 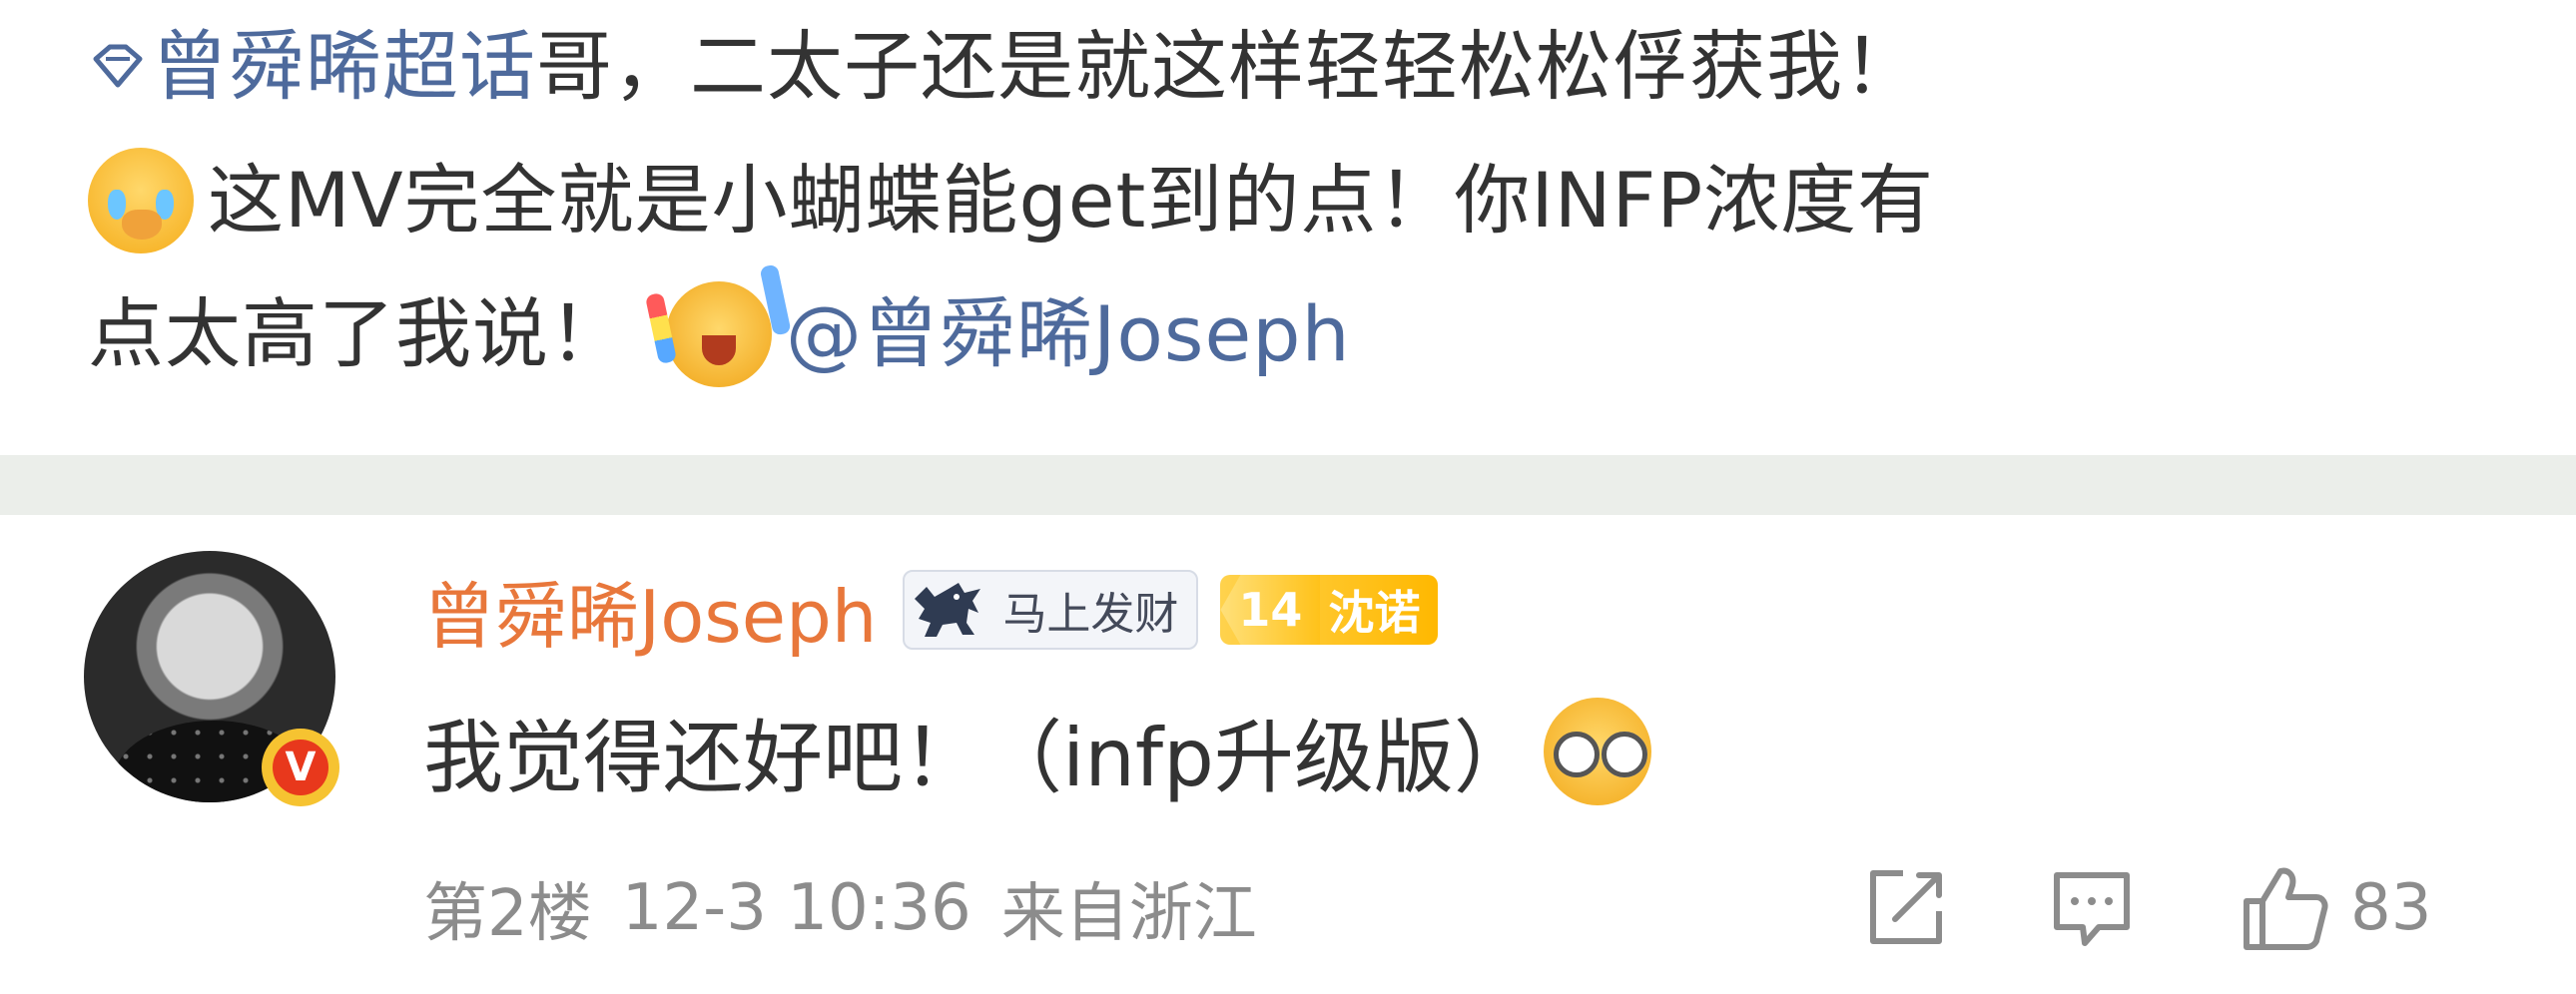 What do you see at coordinates (344, 67) in the screenshot?
I see `topic-link: 曾舜晞超话` at bounding box center [344, 67].